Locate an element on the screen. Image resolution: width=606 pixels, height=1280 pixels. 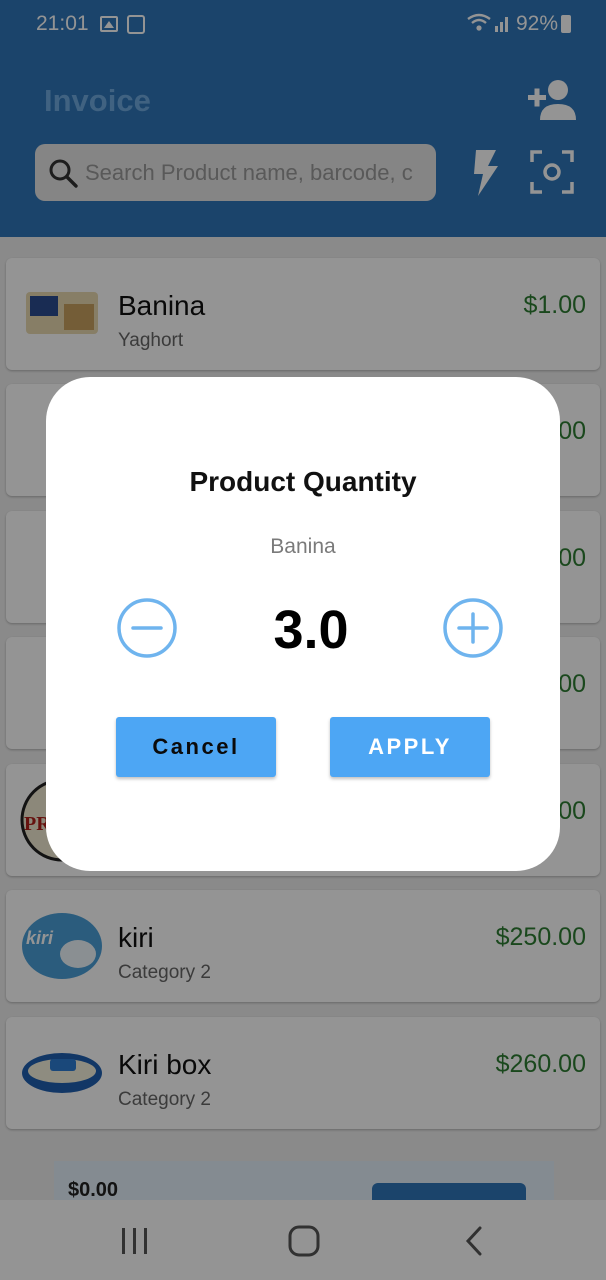
cancel-button: Cancel is located at coordinates (196, 747).